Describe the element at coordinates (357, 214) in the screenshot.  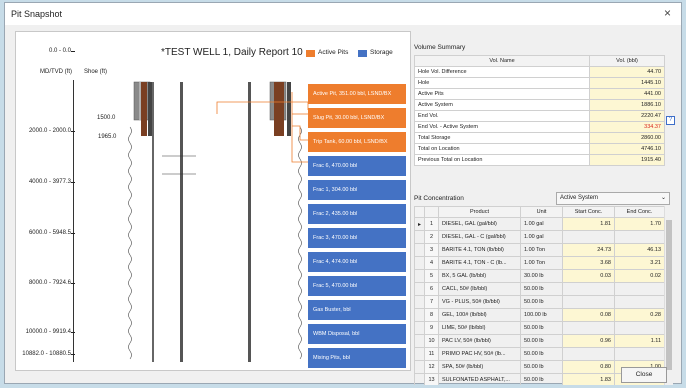
I see `pit-button: Frac 2, 435.00 bbl` at that location.